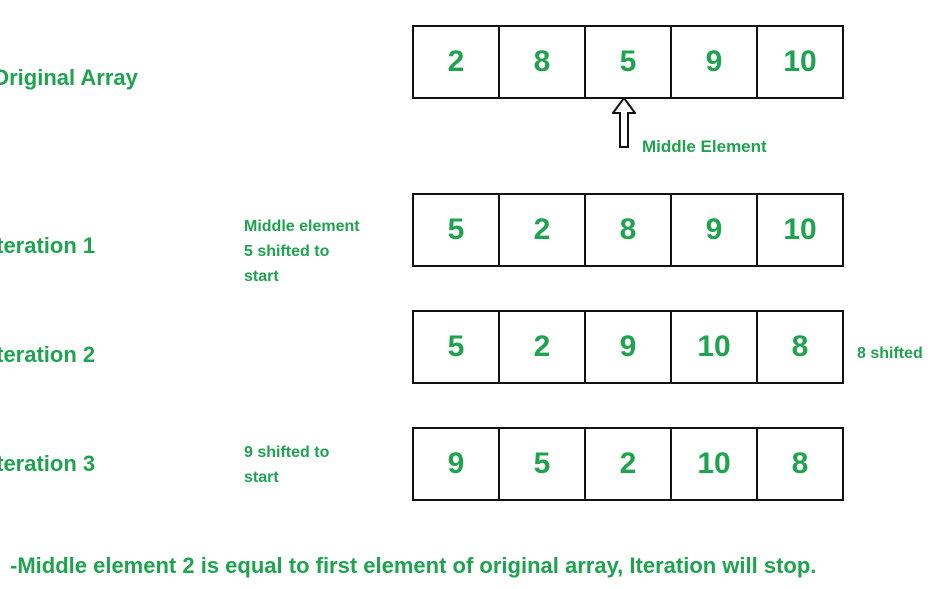  Describe the element at coordinates (624, 122) in the screenshot. I see `up-arrow-icon` at that location.